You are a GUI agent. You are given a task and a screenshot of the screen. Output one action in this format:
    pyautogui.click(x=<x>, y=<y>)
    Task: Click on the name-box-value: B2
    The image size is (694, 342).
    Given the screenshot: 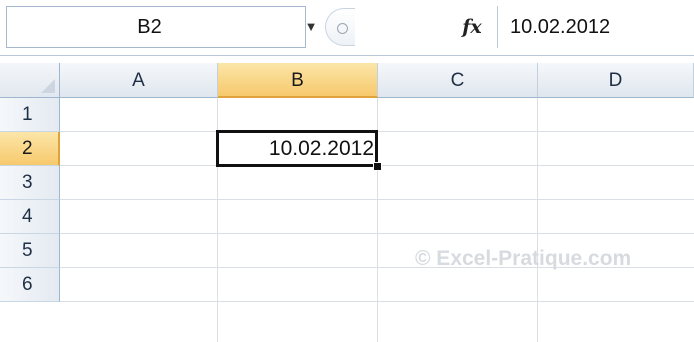 What is the action you would take?
    pyautogui.click(x=149, y=27)
    